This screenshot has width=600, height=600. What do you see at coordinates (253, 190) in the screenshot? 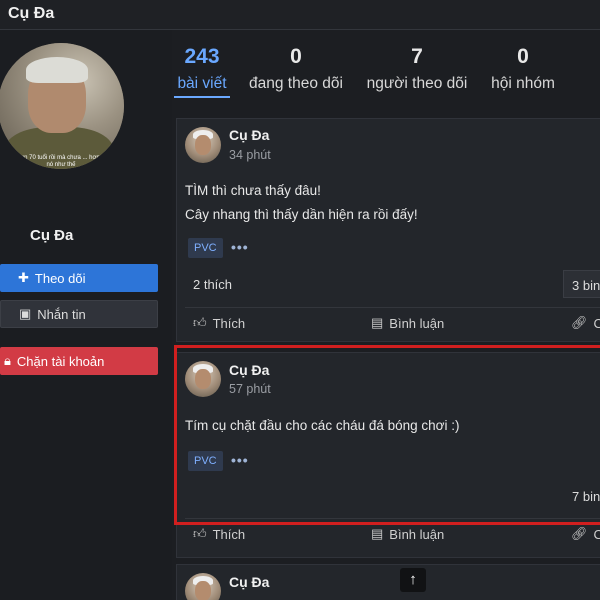
I see `post-text-line: TÌM thì chưa thấy đâu!` at bounding box center [253, 190].